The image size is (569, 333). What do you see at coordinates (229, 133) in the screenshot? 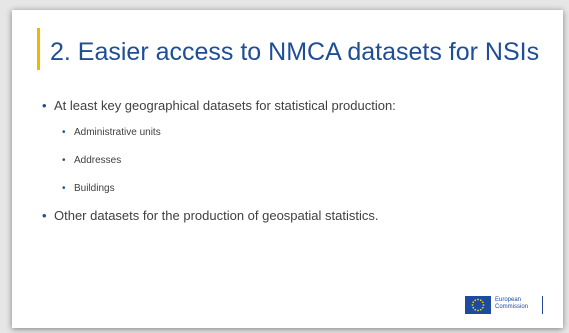
I see `list-item: • Administrative units` at bounding box center [229, 133].